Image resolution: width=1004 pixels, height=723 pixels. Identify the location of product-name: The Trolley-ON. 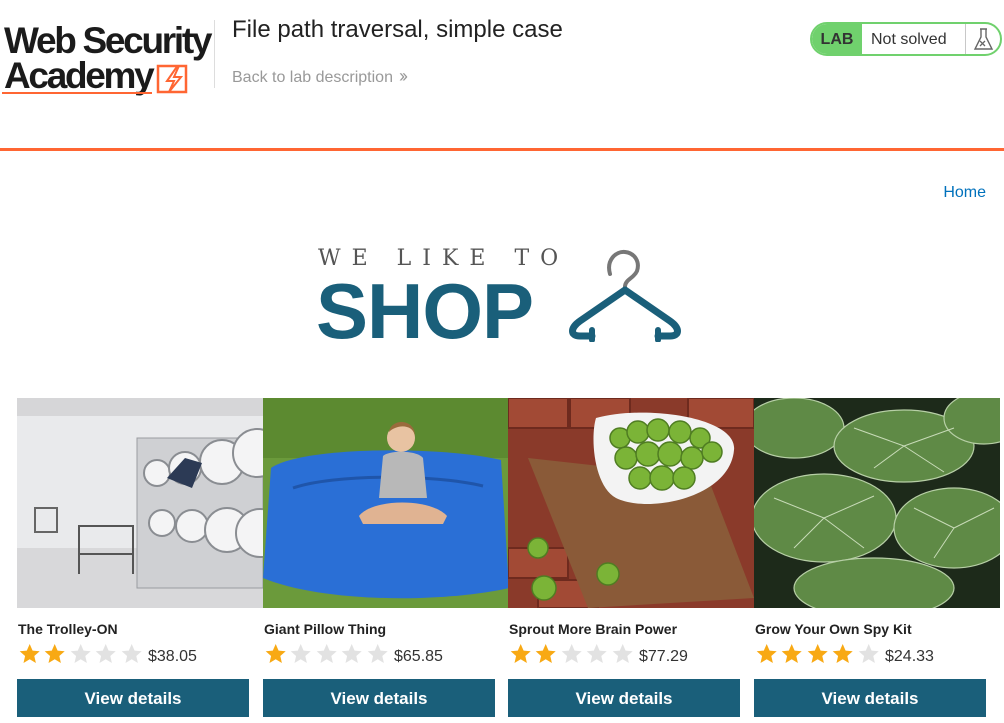
(68, 629).